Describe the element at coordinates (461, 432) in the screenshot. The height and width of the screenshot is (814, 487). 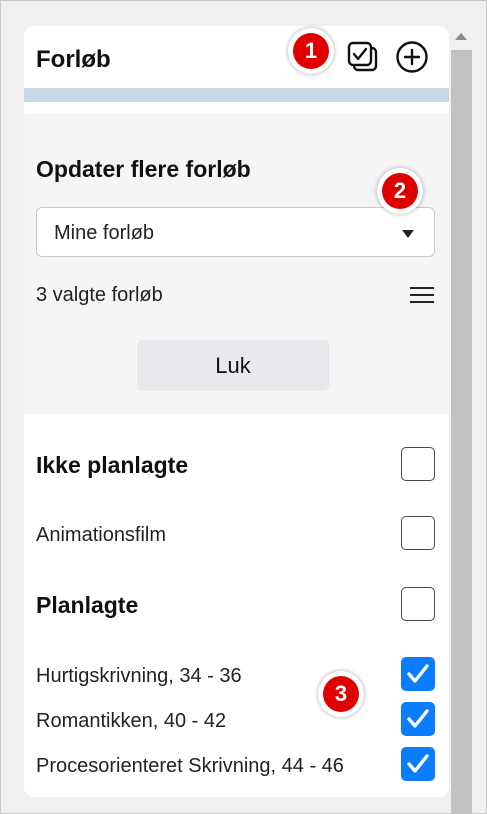
I see `scrollbar-thumb` at that location.